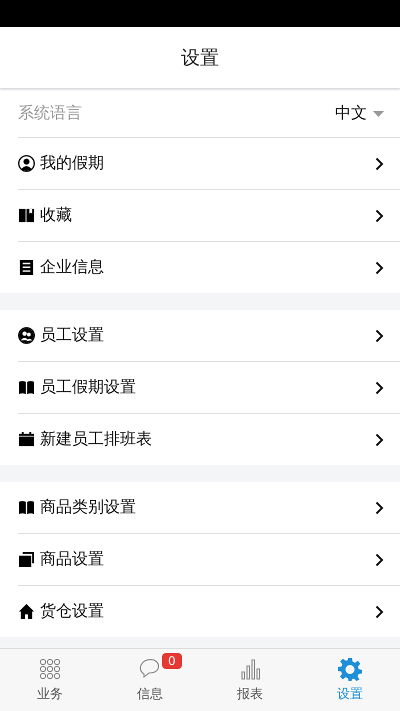 The height and width of the screenshot is (711, 400). I want to click on row-label: 员工假期设置, so click(88, 387).